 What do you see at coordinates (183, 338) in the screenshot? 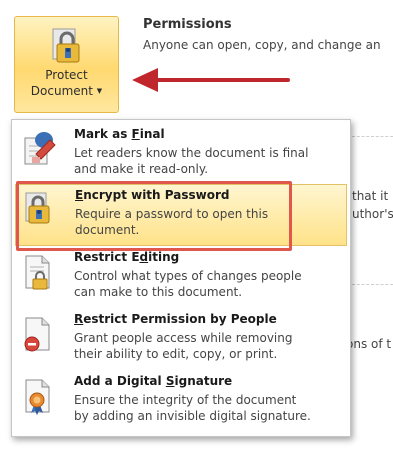
I see `description-line: Grant people access while removing` at bounding box center [183, 338].